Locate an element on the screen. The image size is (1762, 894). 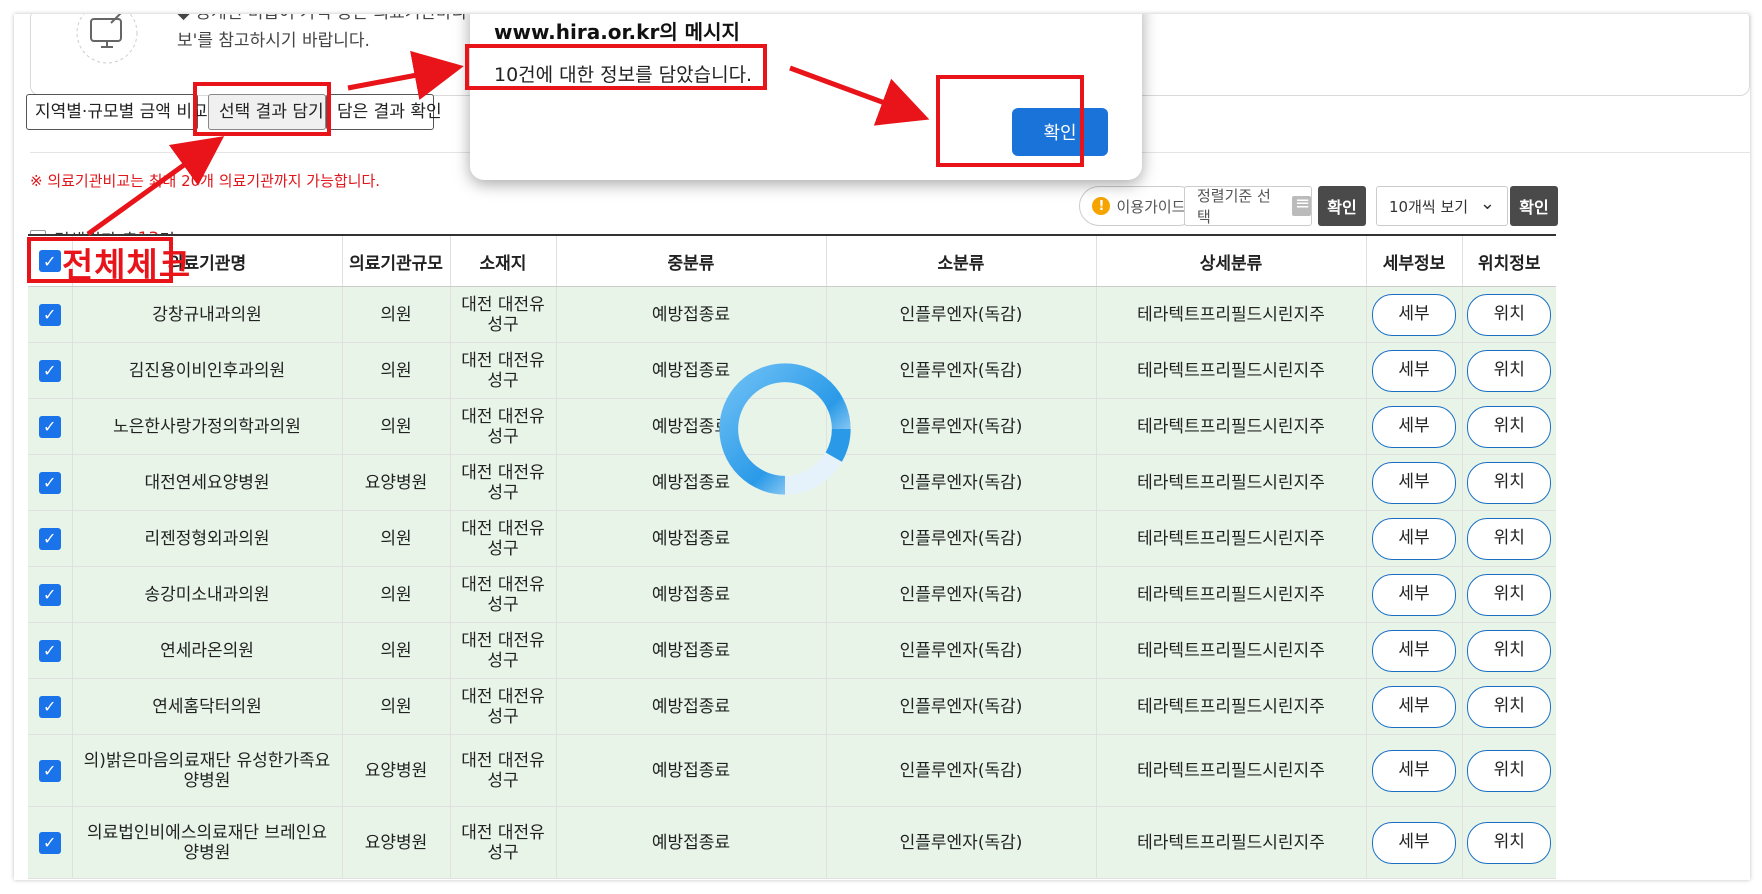
computer-edit-icon is located at coordinates (107, 39).